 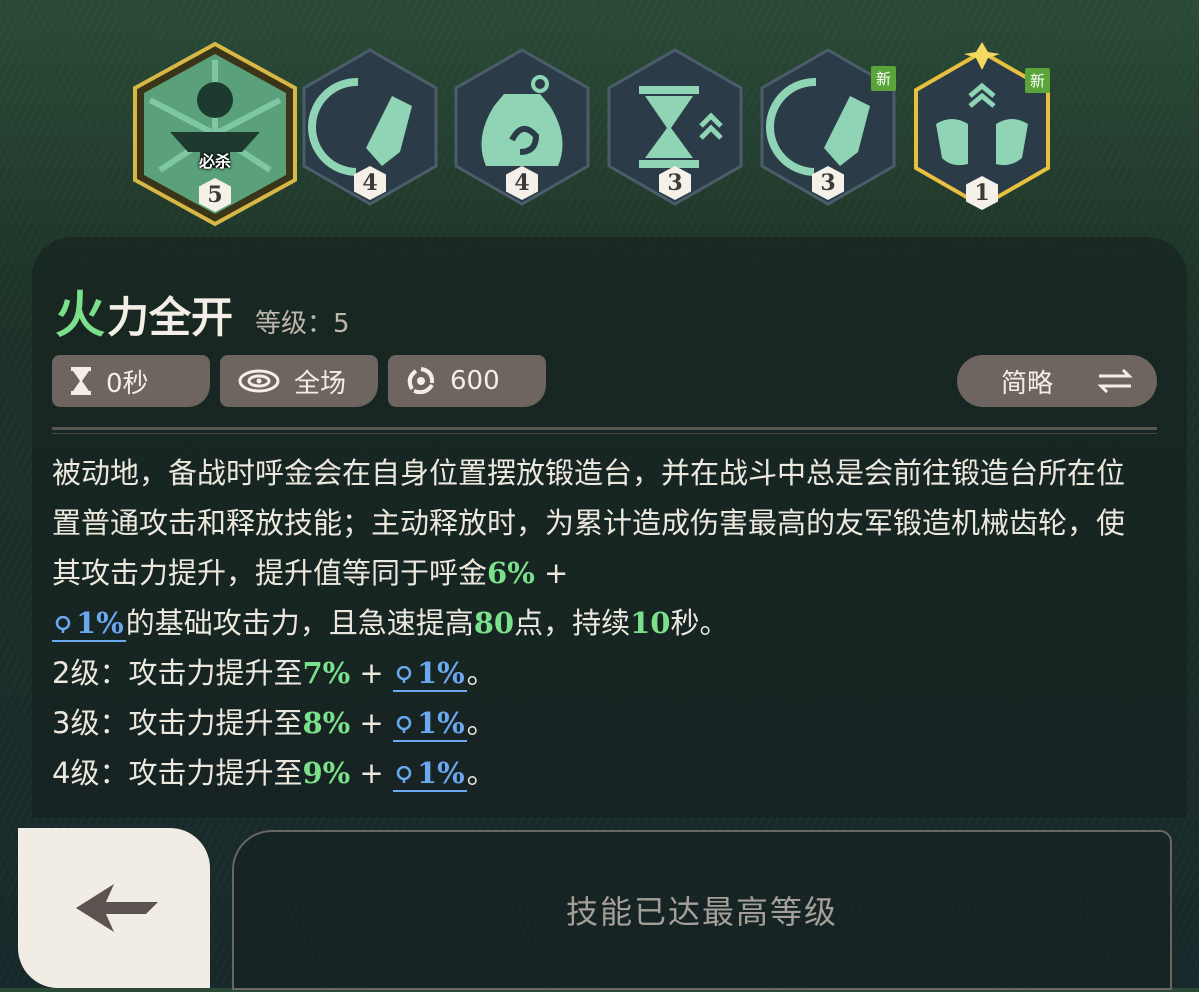 I want to click on energy-value: 600, so click(x=475, y=381).